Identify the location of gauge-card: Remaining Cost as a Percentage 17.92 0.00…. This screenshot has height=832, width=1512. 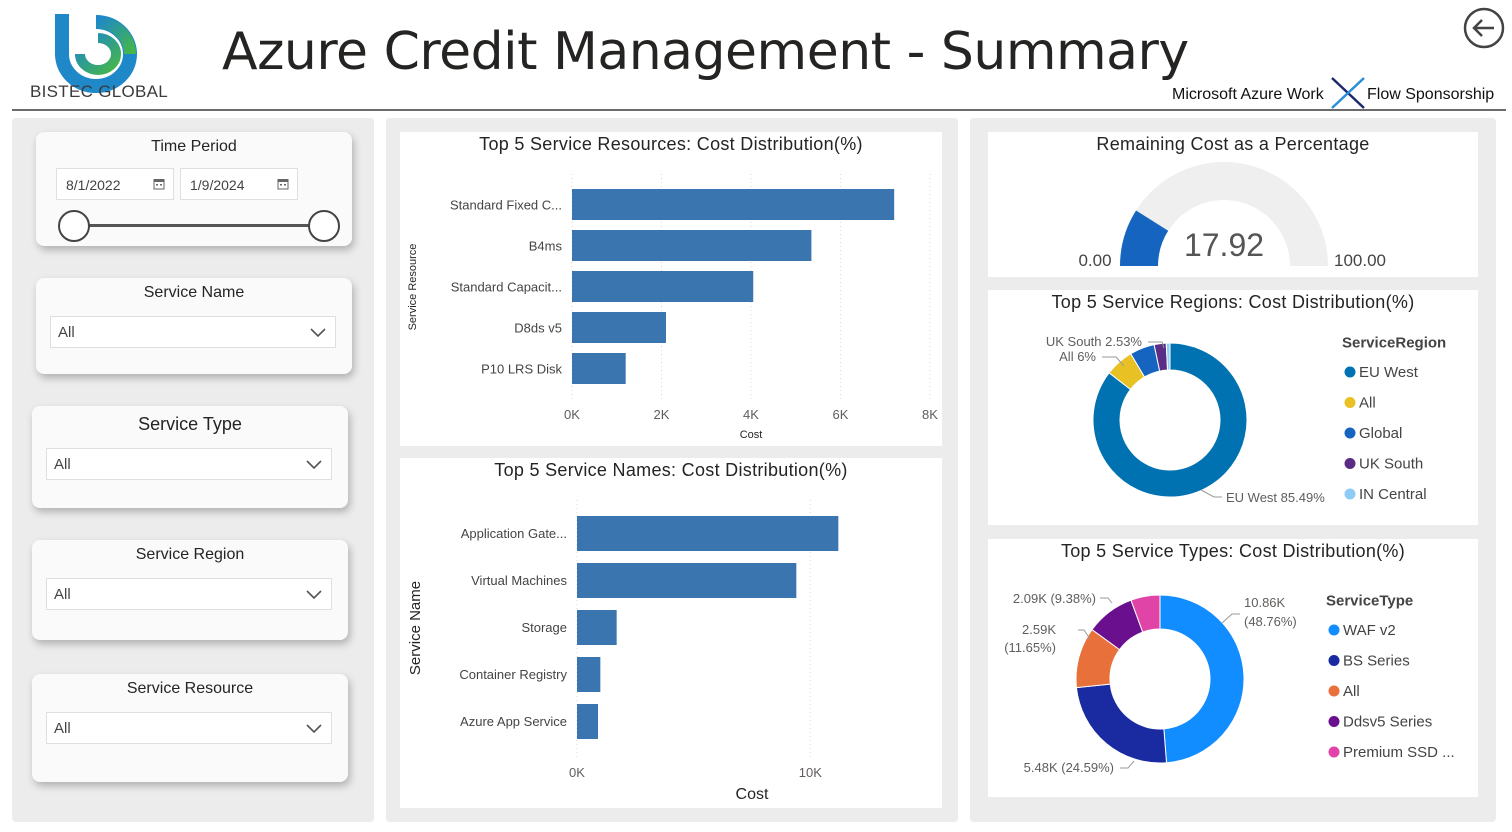
(1233, 204).